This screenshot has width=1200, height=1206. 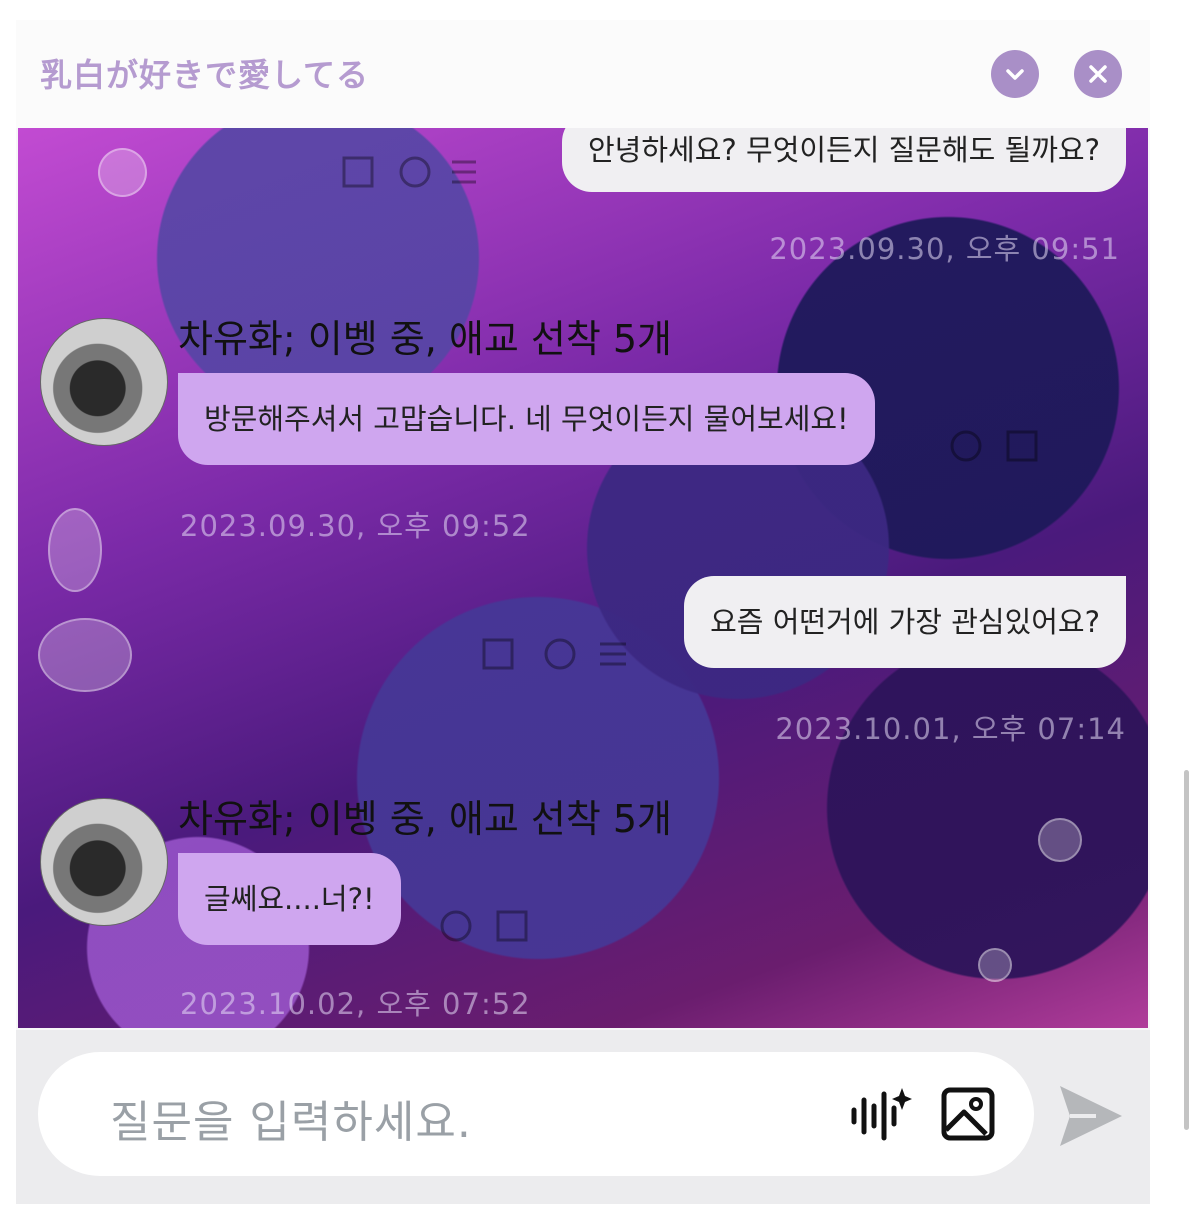 I want to click on voice-button, so click(x=880, y=1116).